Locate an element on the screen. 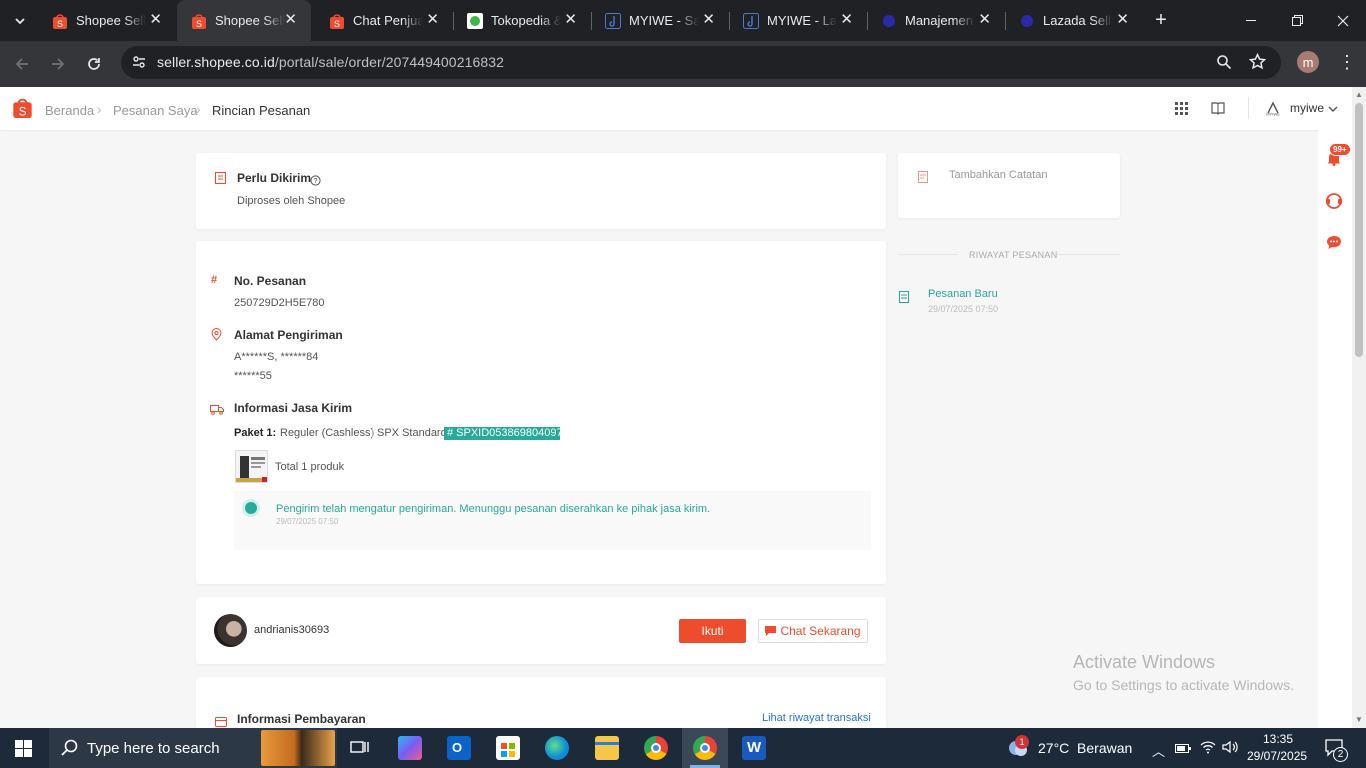 The height and width of the screenshot is (768, 1366). tab-search-button is located at coordinates (20, 20).